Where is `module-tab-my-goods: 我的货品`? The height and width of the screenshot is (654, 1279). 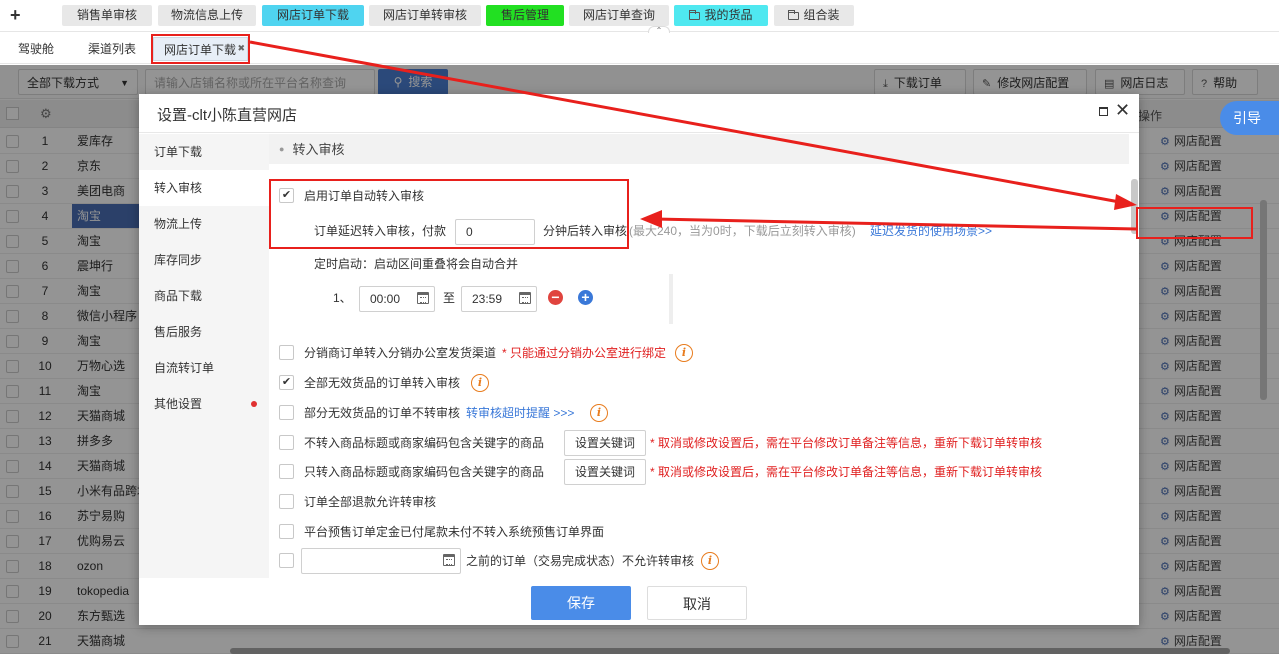 module-tab-my-goods: 我的货品 is located at coordinates (721, 15).